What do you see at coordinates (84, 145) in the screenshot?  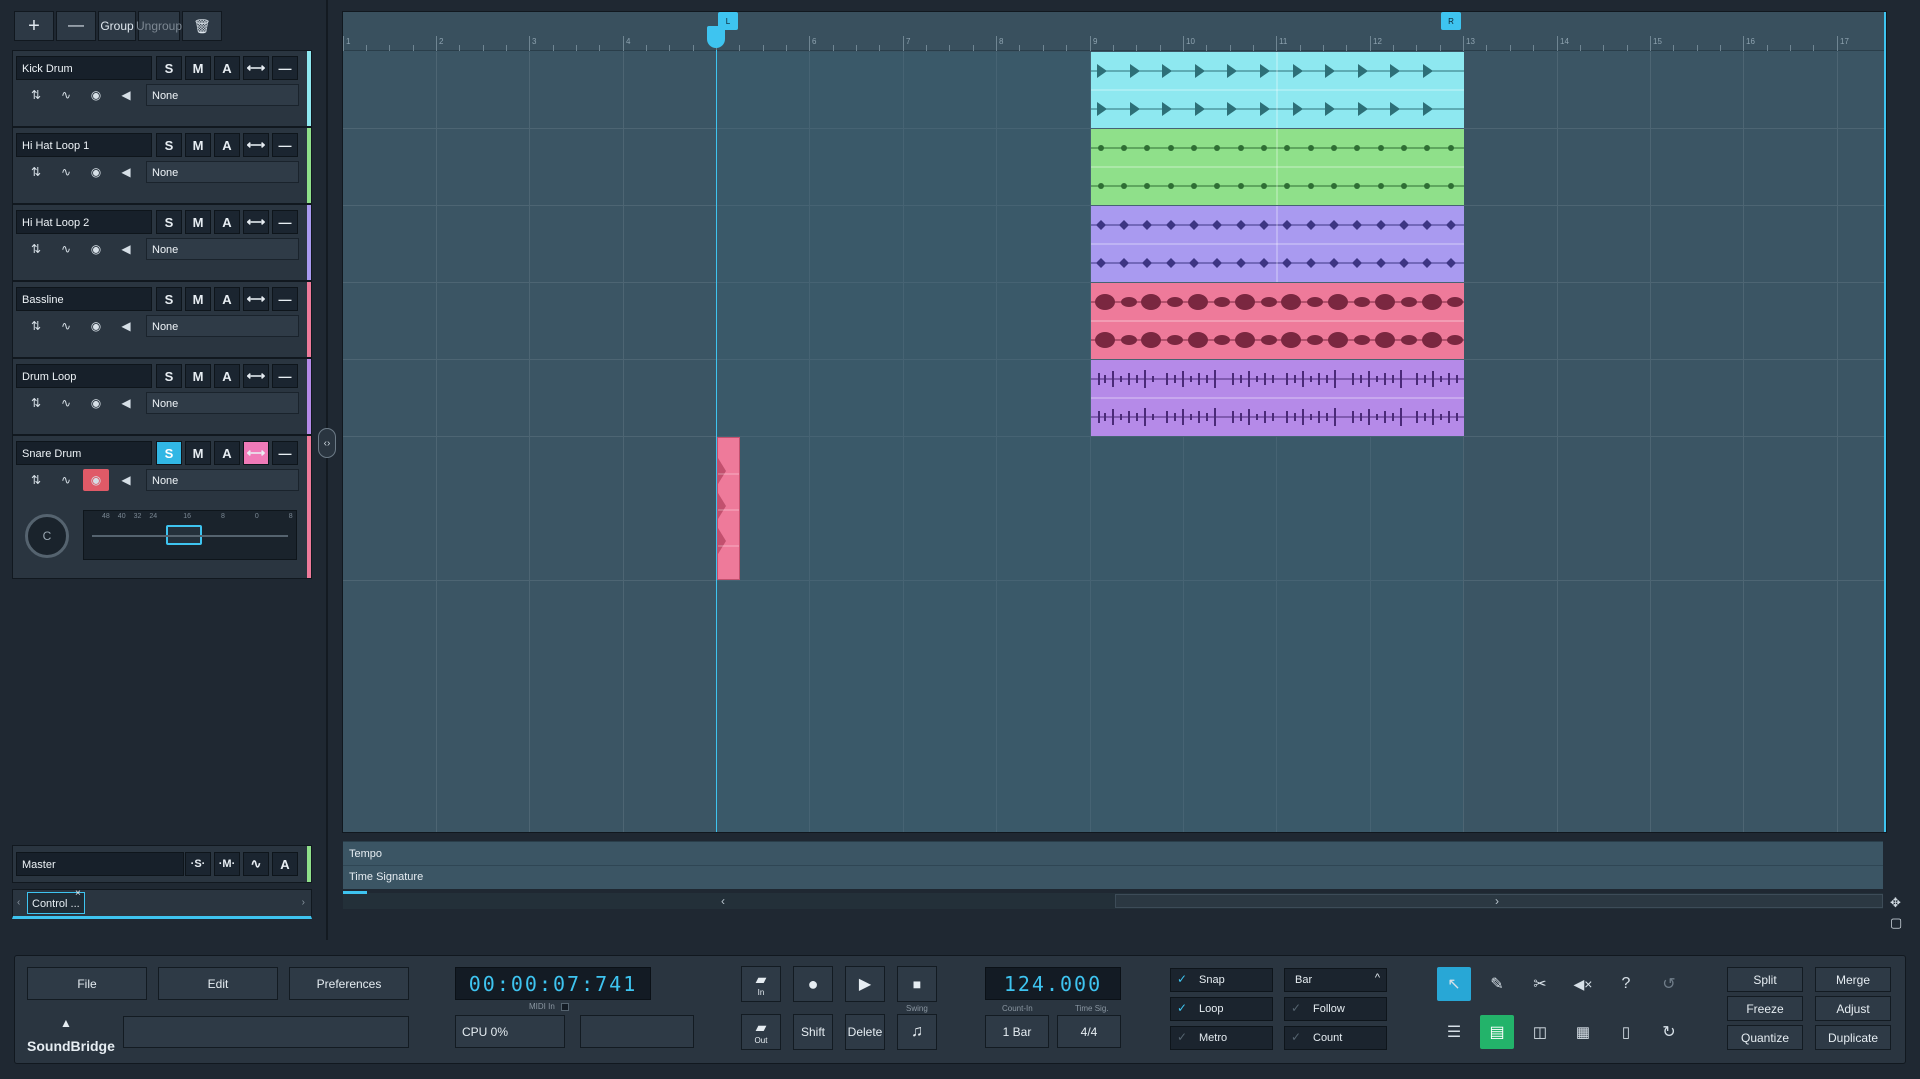 I see `track-name-field: Hi Hat Loop 1` at bounding box center [84, 145].